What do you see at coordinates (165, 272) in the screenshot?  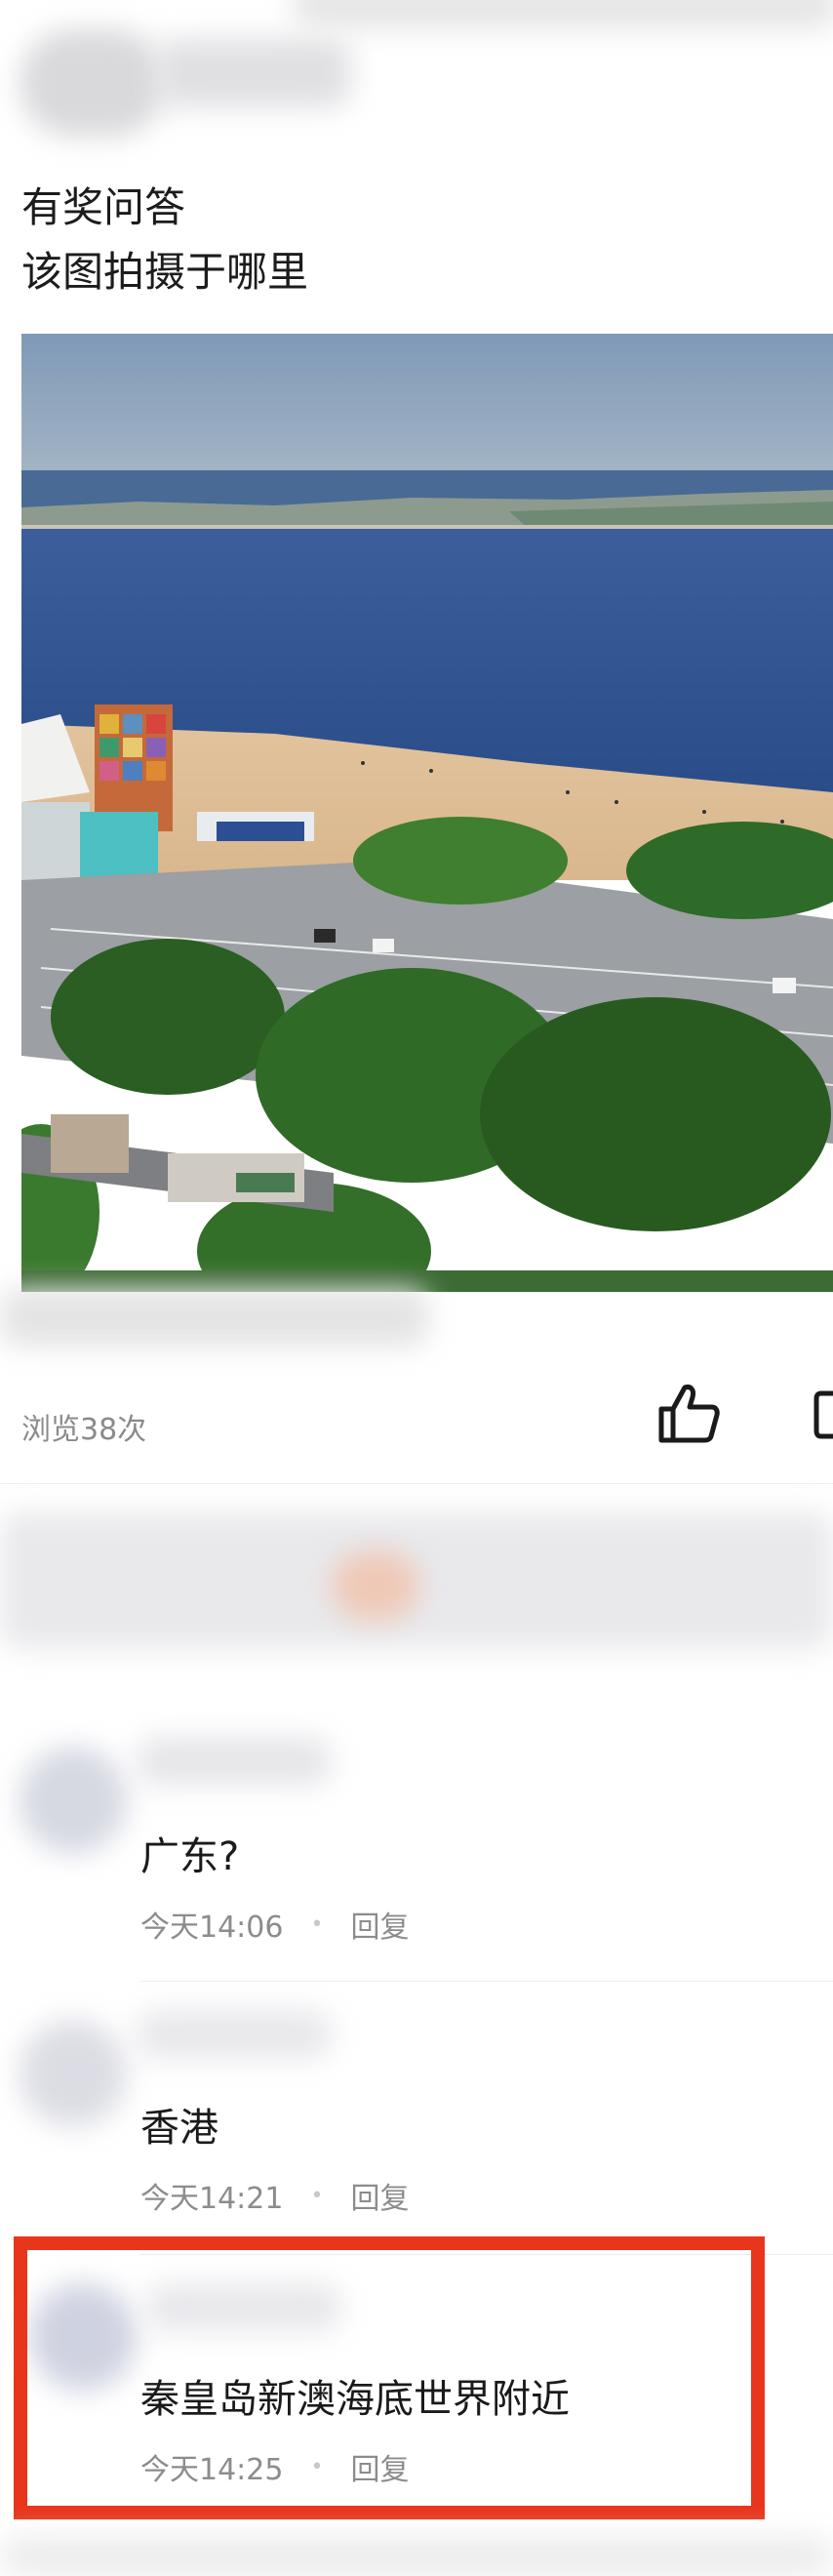 I see `post-title-line-2: 该图拍摄于哪里` at bounding box center [165, 272].